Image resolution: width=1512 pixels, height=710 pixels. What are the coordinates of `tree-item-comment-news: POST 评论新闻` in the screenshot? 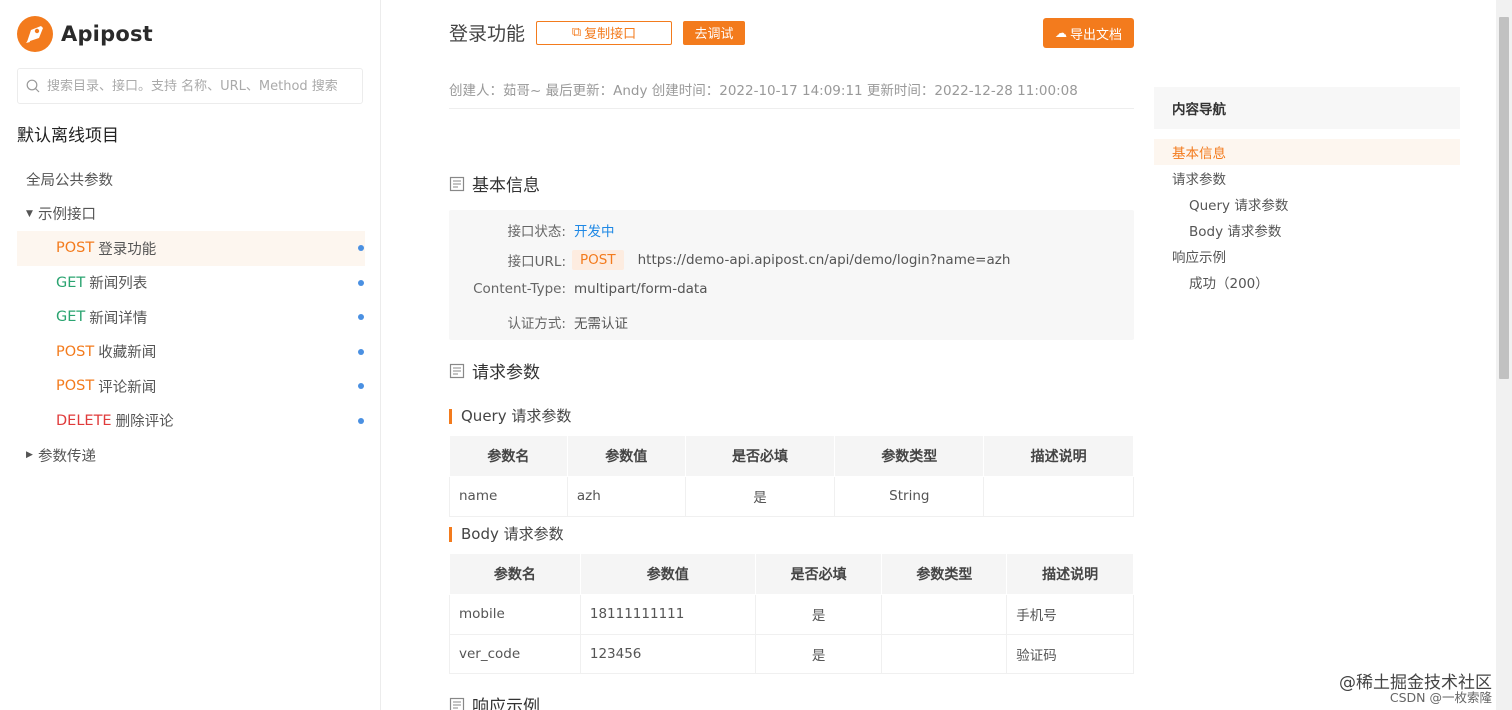 It's located at (191, 386).